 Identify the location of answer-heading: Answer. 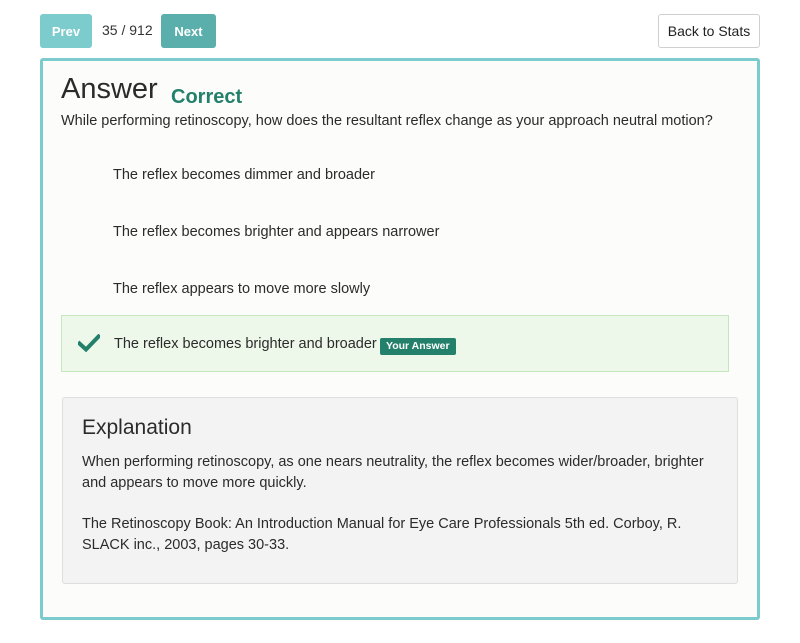
(109, 89).